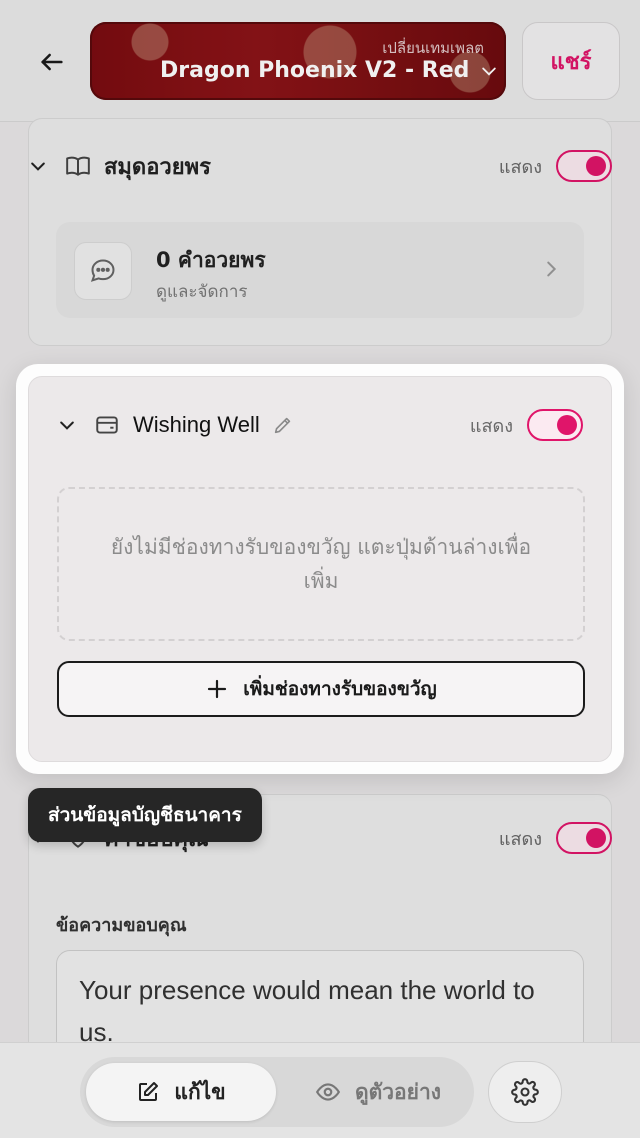 Image resolution: width=640 pixels, height=1138 pixels. I want to click on wallet-icon, so click(107, 425).